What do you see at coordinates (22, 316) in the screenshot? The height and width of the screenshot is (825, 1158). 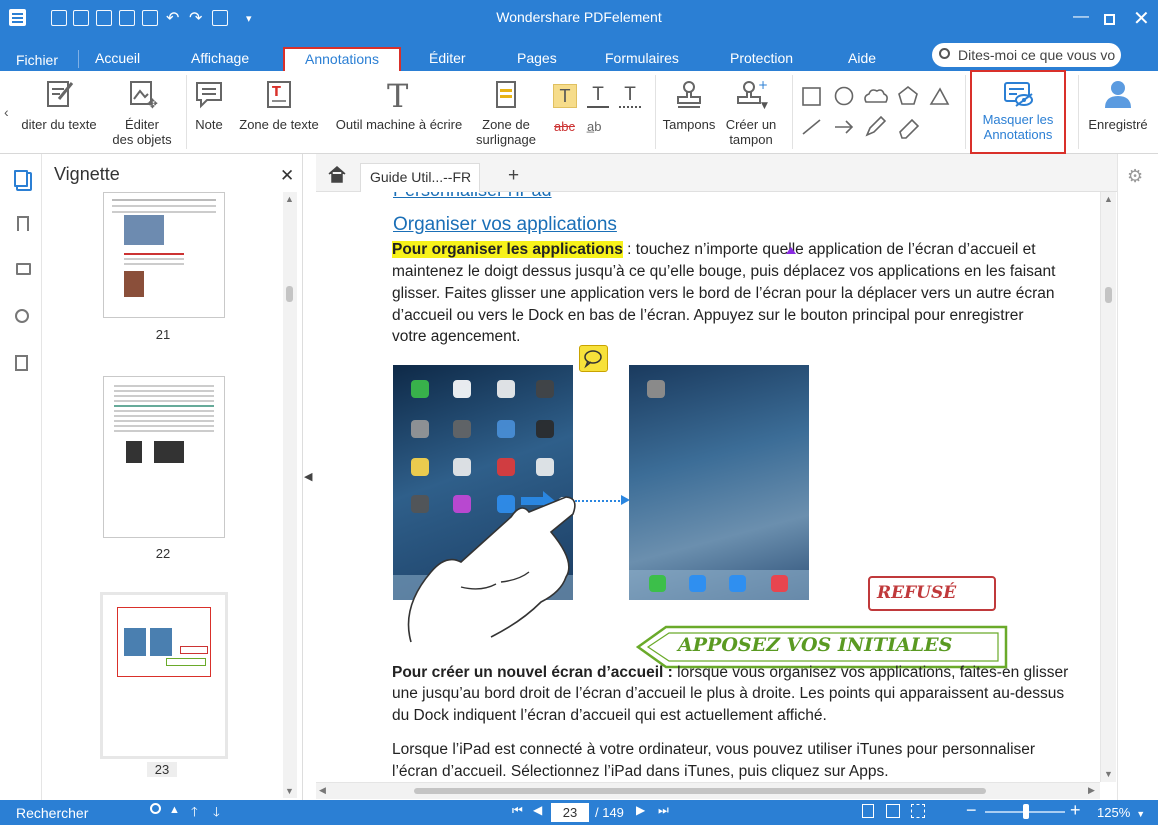 I see `search-panel-icon` at bounding box center [22, 316].